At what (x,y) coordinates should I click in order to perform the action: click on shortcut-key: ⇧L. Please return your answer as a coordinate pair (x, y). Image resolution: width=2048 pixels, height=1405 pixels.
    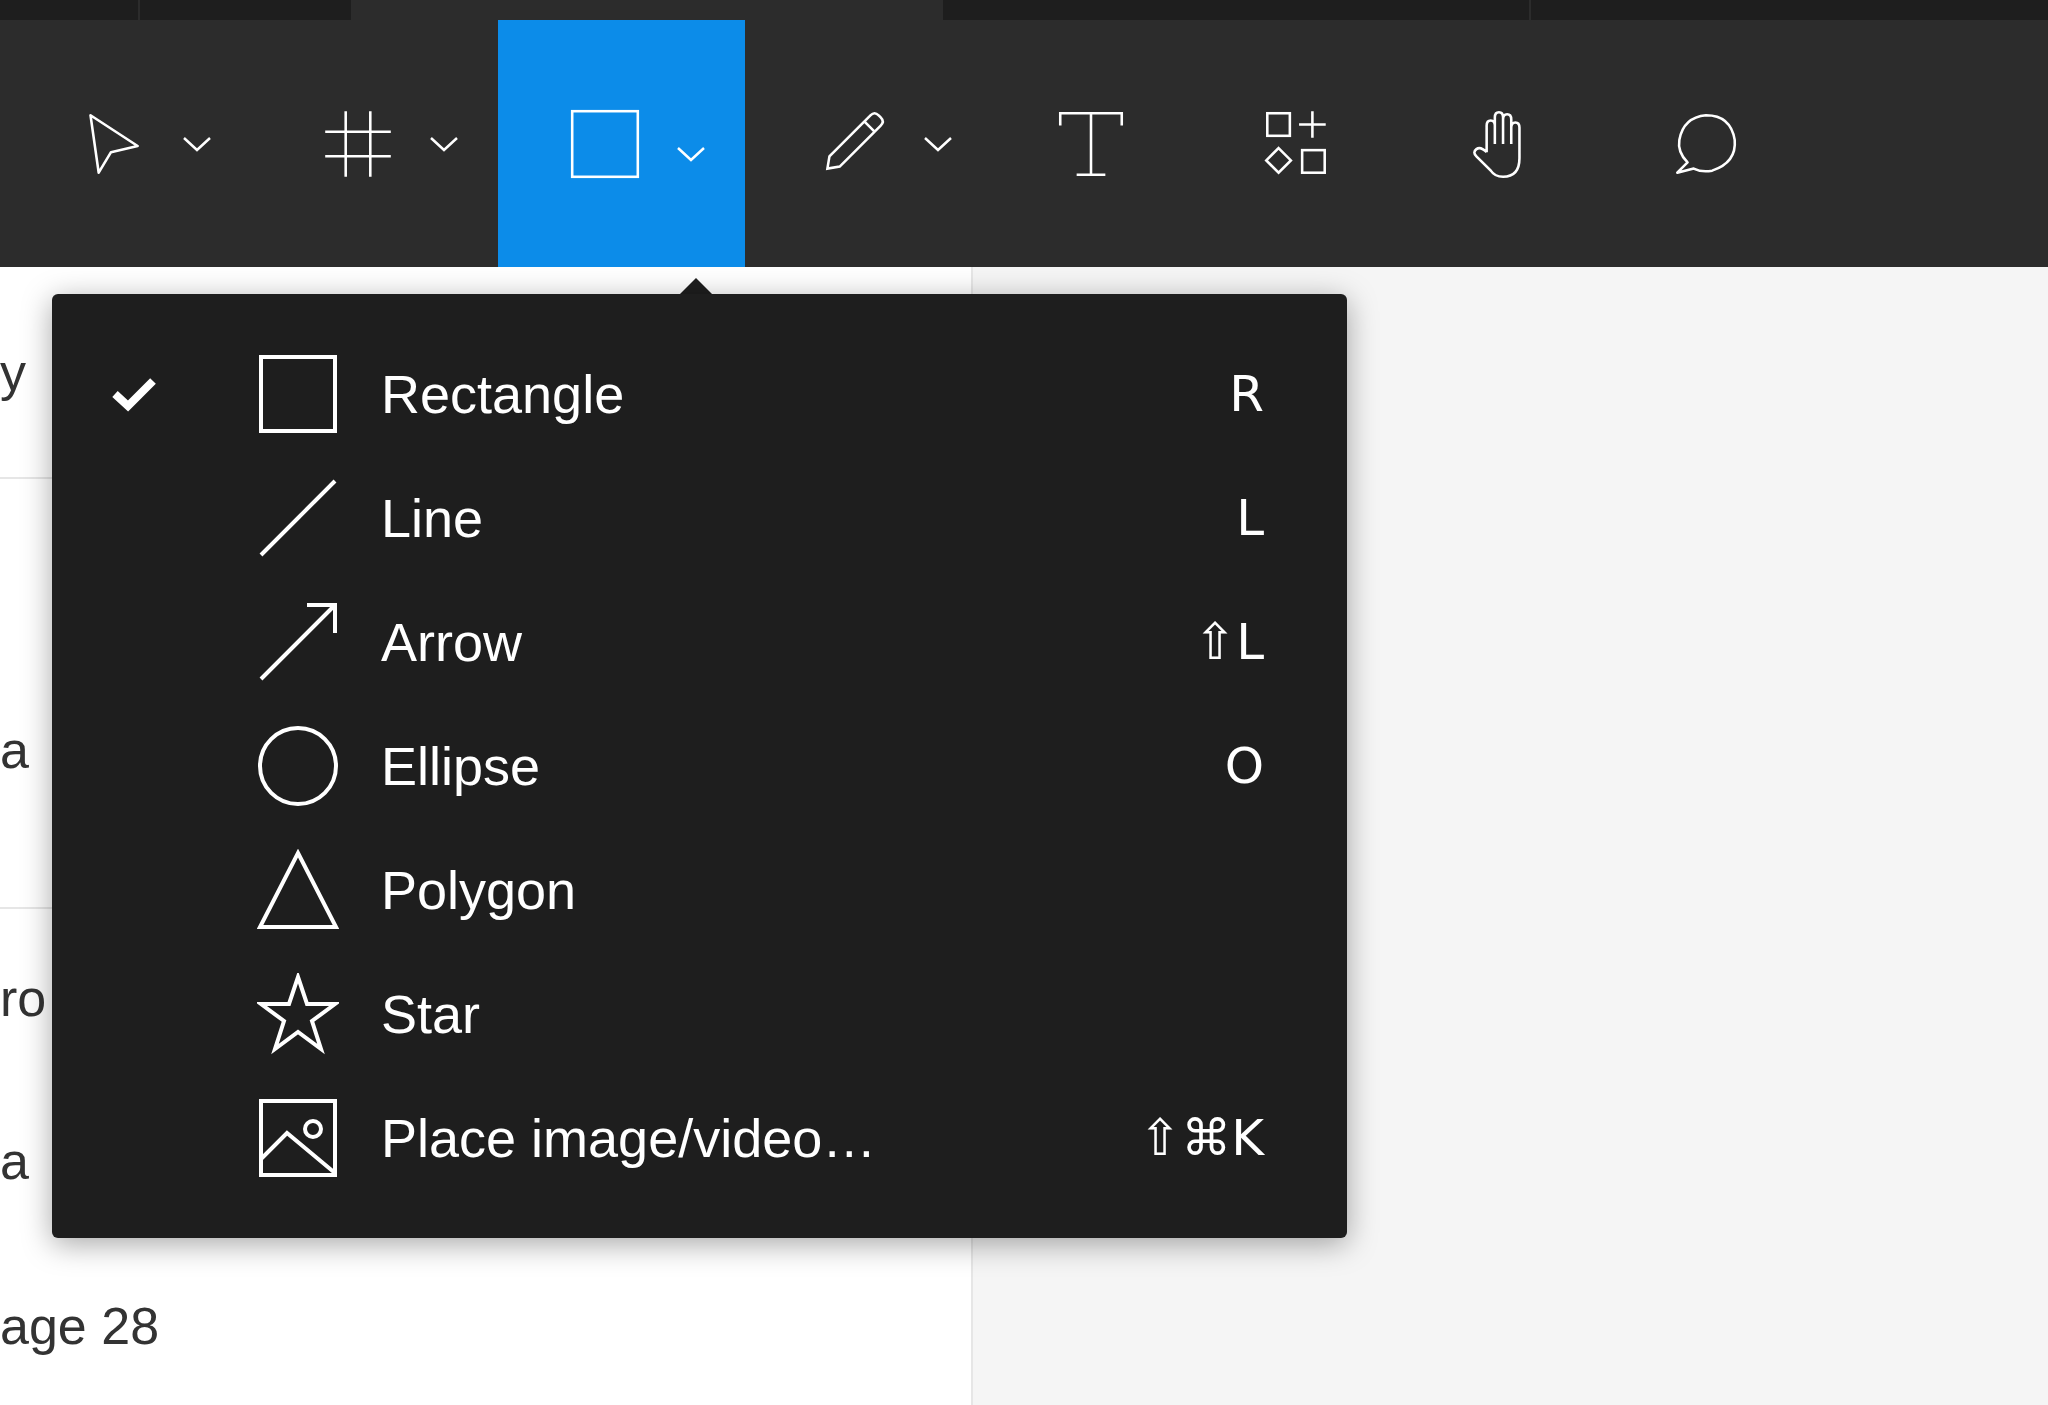
    Looking at the image, I should click on (1229, 642).